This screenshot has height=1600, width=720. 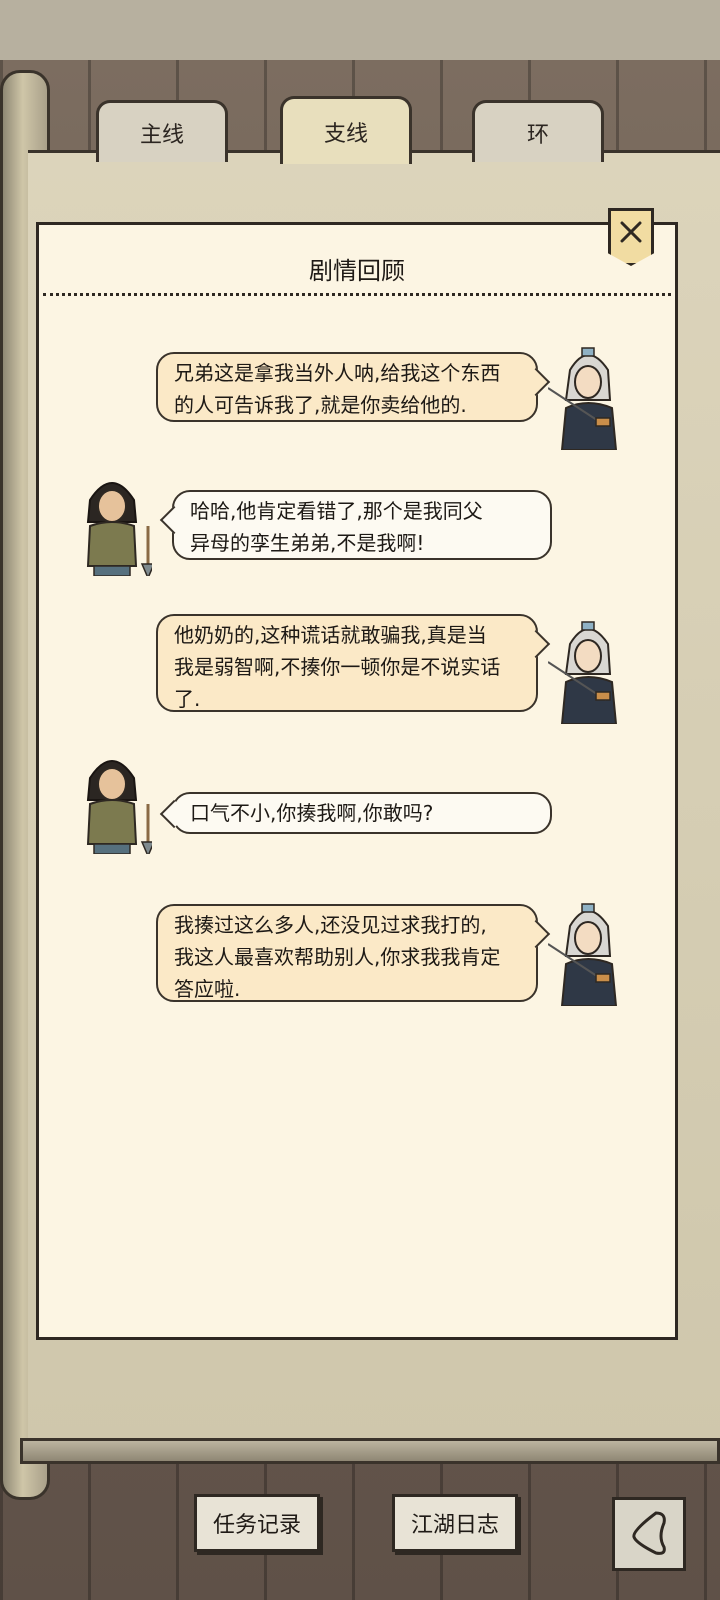 I want to click on back-button, so click(x=649, y=1534).